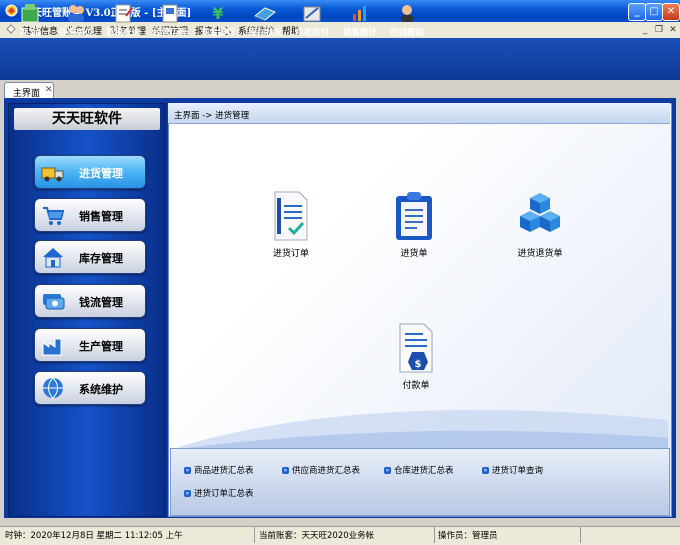 The image size is (680, 545). Describe the element at coordinates (326, 471) in the screenshot. I see `link-label: 供应商进货汇总表` at that location.